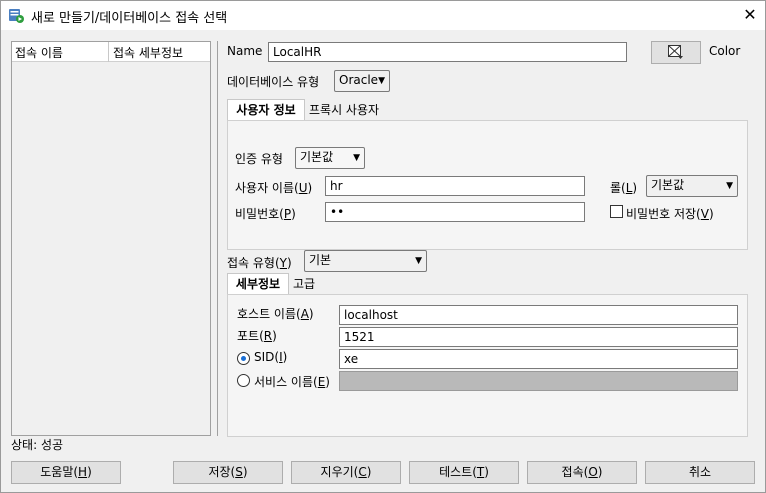 The image size is (766, 493). What do you see at coordinates (39, 52) in the screenshot?
I see `column-connection-name: 접속 이름` at bounding box center [39, 52].